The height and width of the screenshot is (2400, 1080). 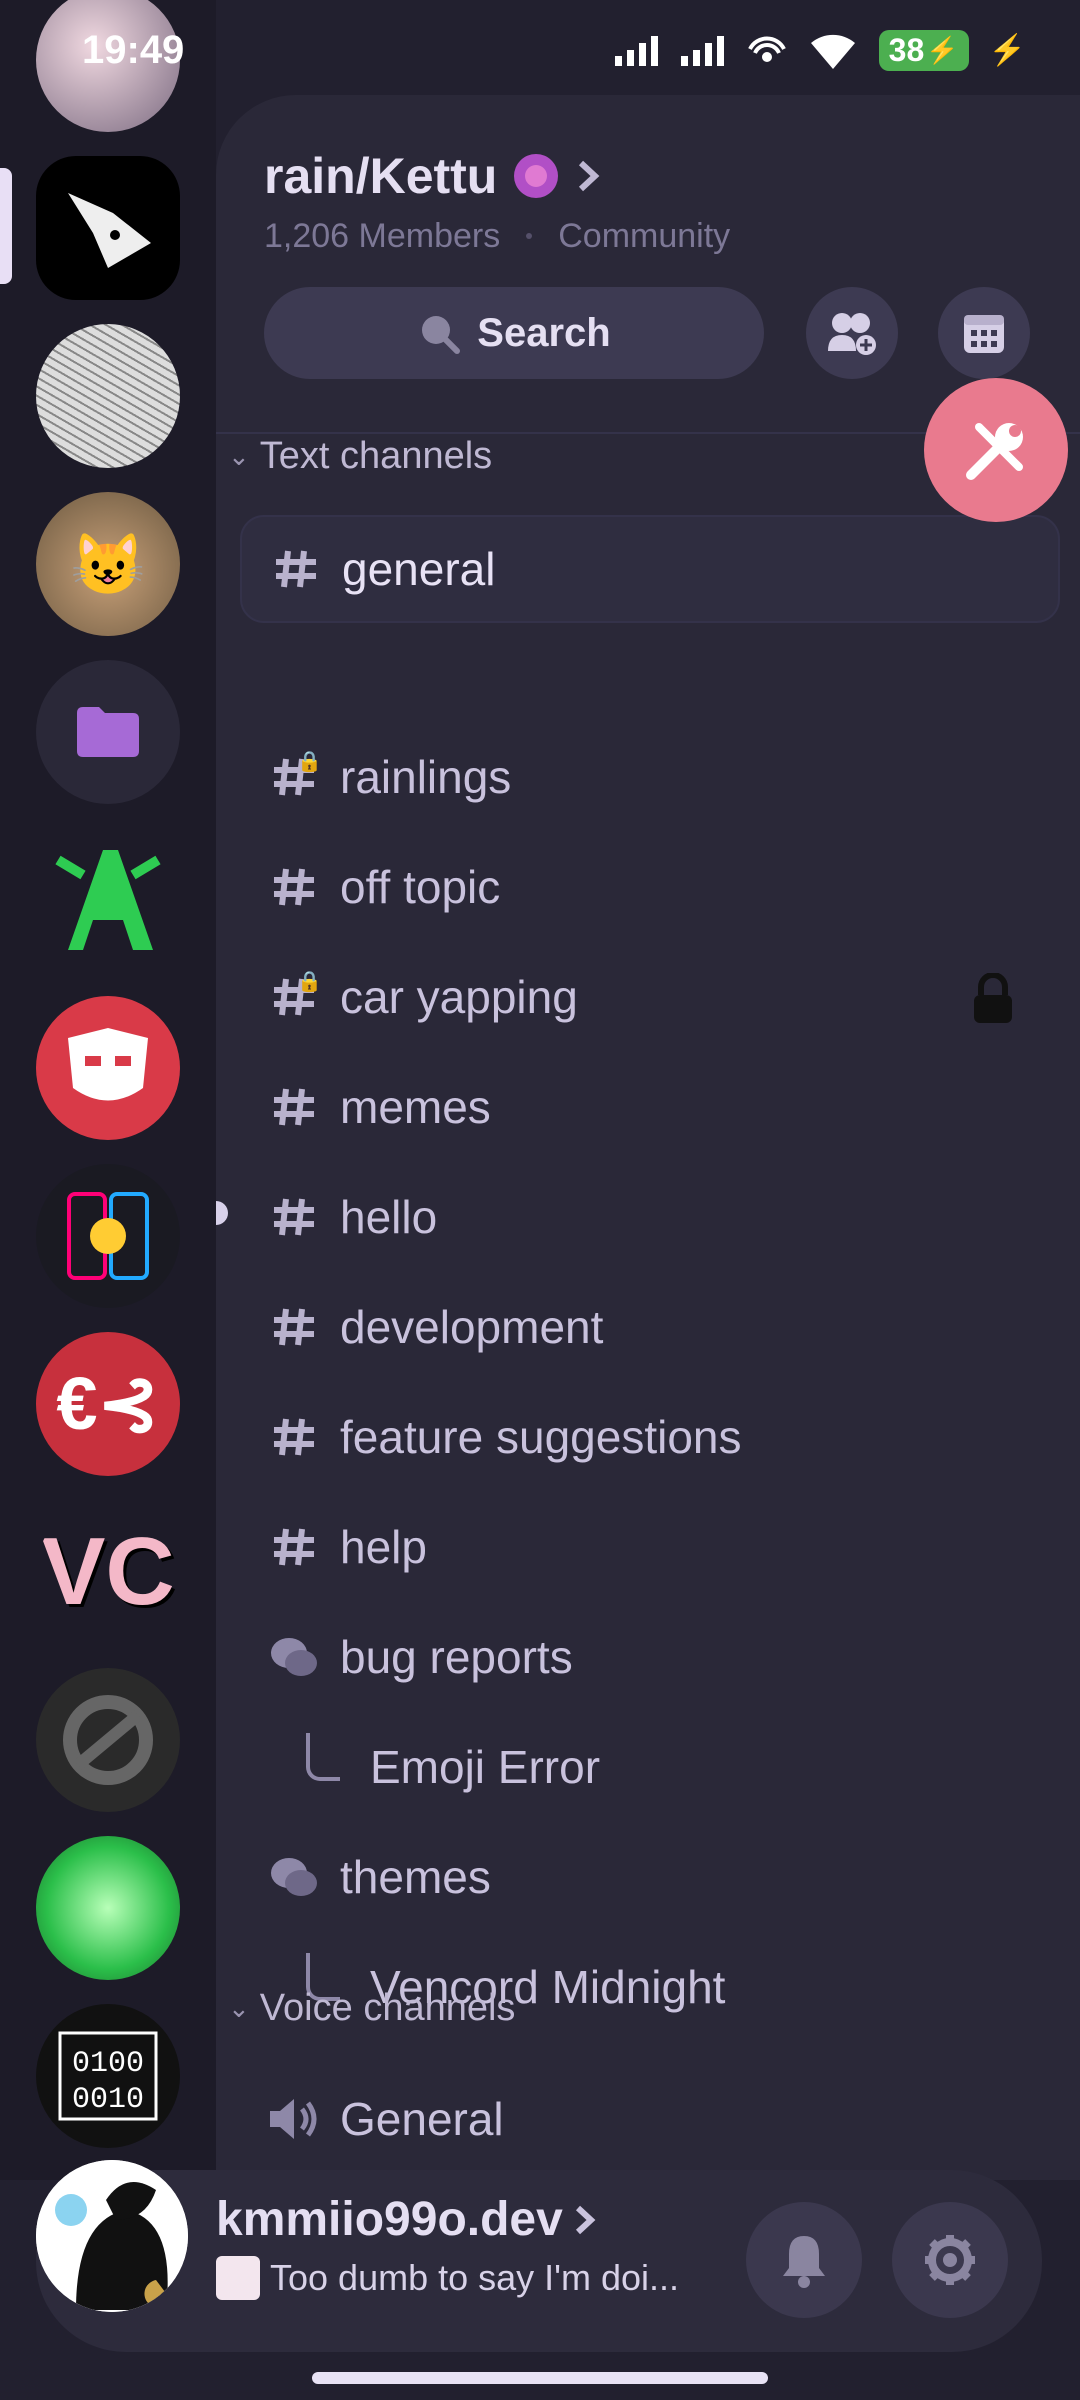 I want to click on gray-circle-logo-icon, so click(x=108, y=1740).